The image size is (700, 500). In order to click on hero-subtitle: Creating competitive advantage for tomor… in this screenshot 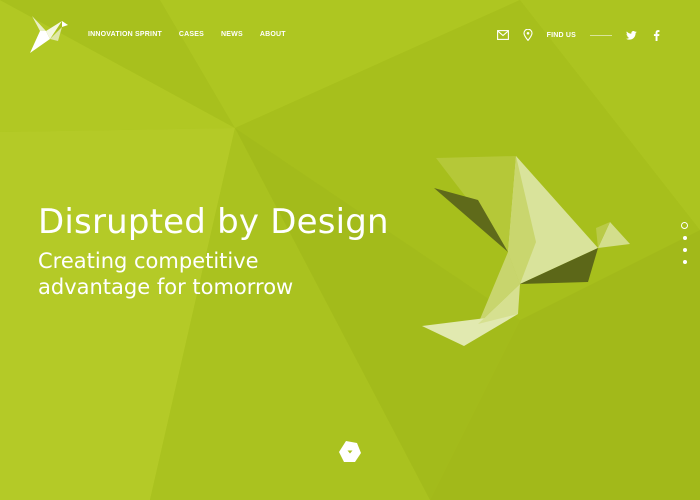, I will do `click(166, 274)`.